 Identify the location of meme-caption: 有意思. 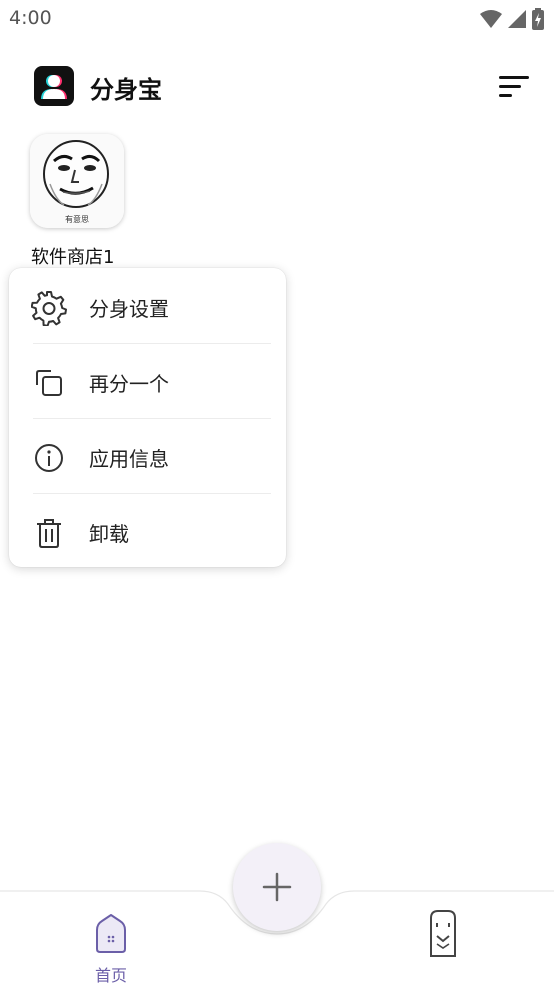
(77, 219).